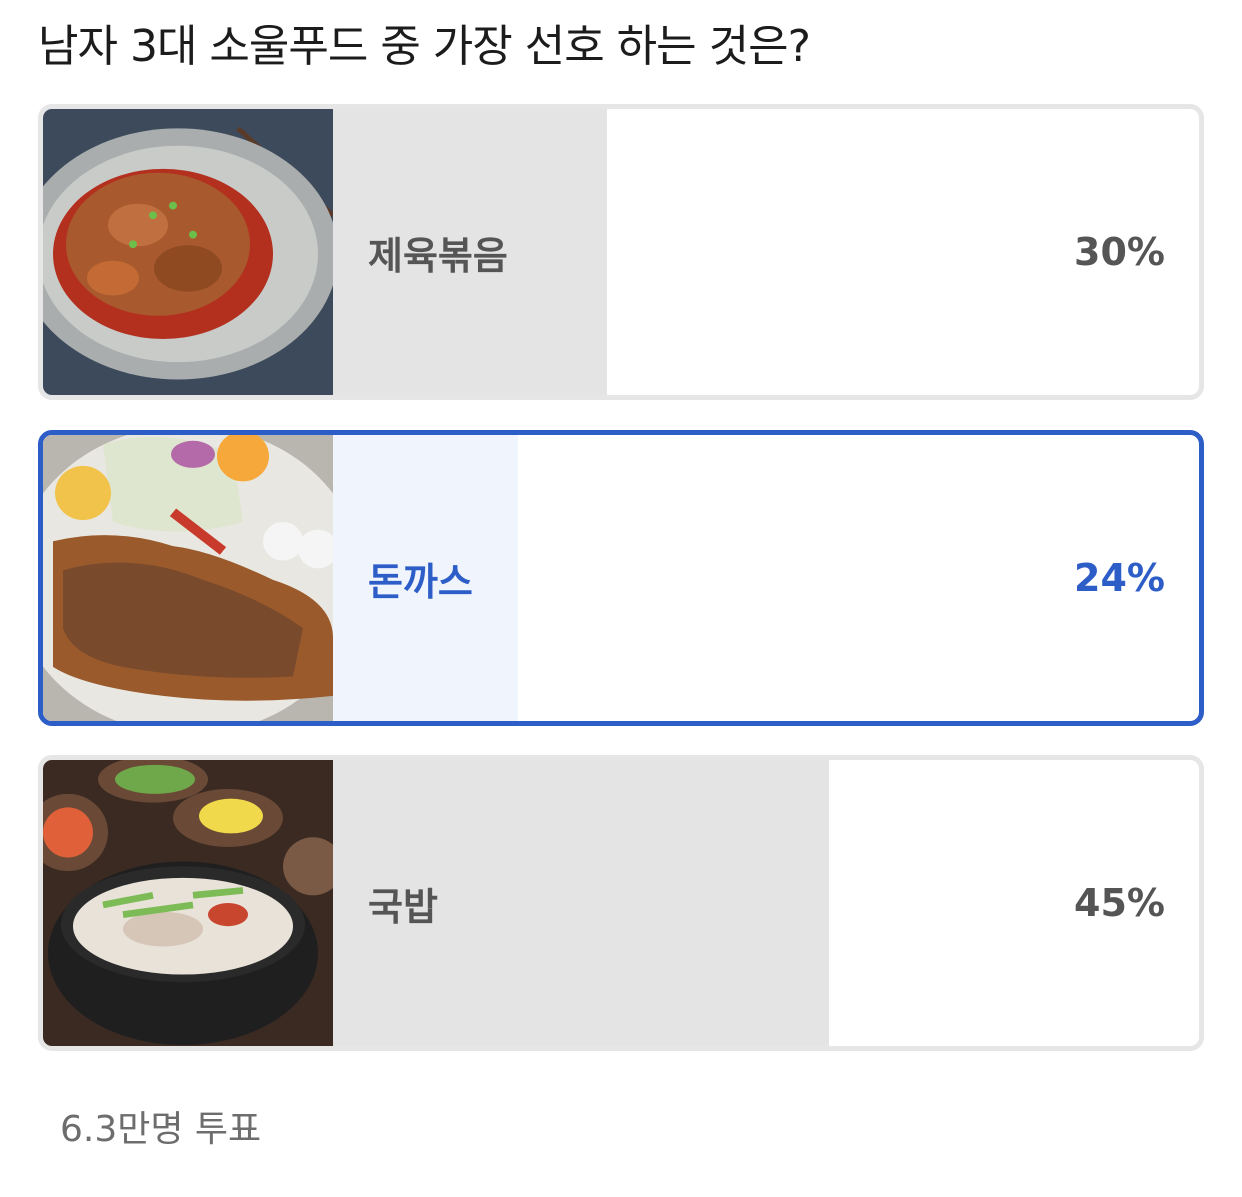  What do you see at coordinates (403, 906) in the screenshot?
I see `option-label: 국밥` at bounding box center [403, 906].